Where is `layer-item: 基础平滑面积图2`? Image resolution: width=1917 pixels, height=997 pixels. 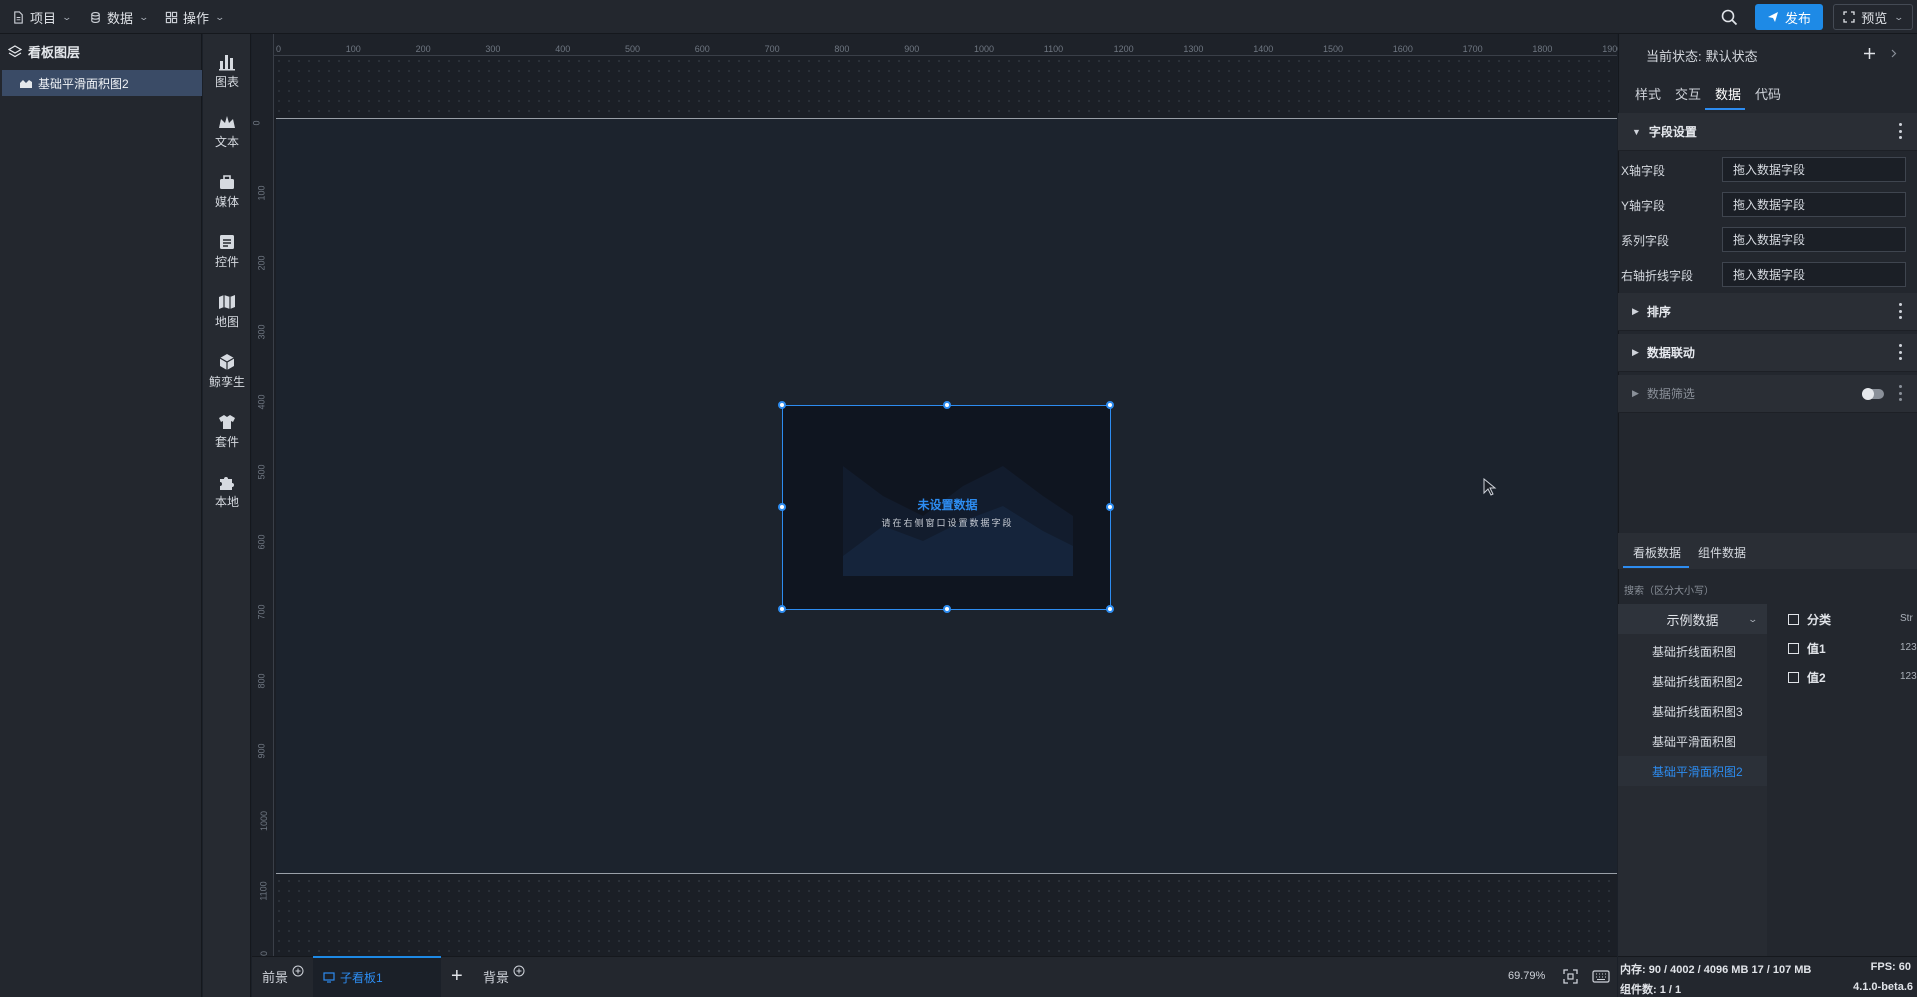 layer-item: 基础平滑面积图2 is located at coordinates (102, 83).